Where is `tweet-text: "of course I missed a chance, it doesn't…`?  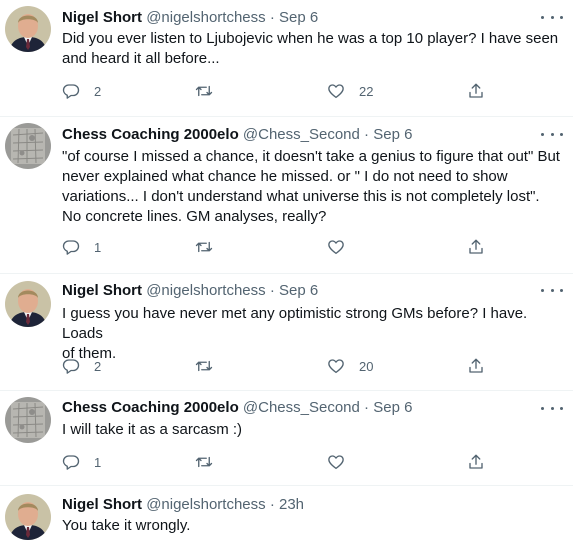
tweet-text: "of course I missed a chance, it doesn't… is located at coordinates (311, 186).